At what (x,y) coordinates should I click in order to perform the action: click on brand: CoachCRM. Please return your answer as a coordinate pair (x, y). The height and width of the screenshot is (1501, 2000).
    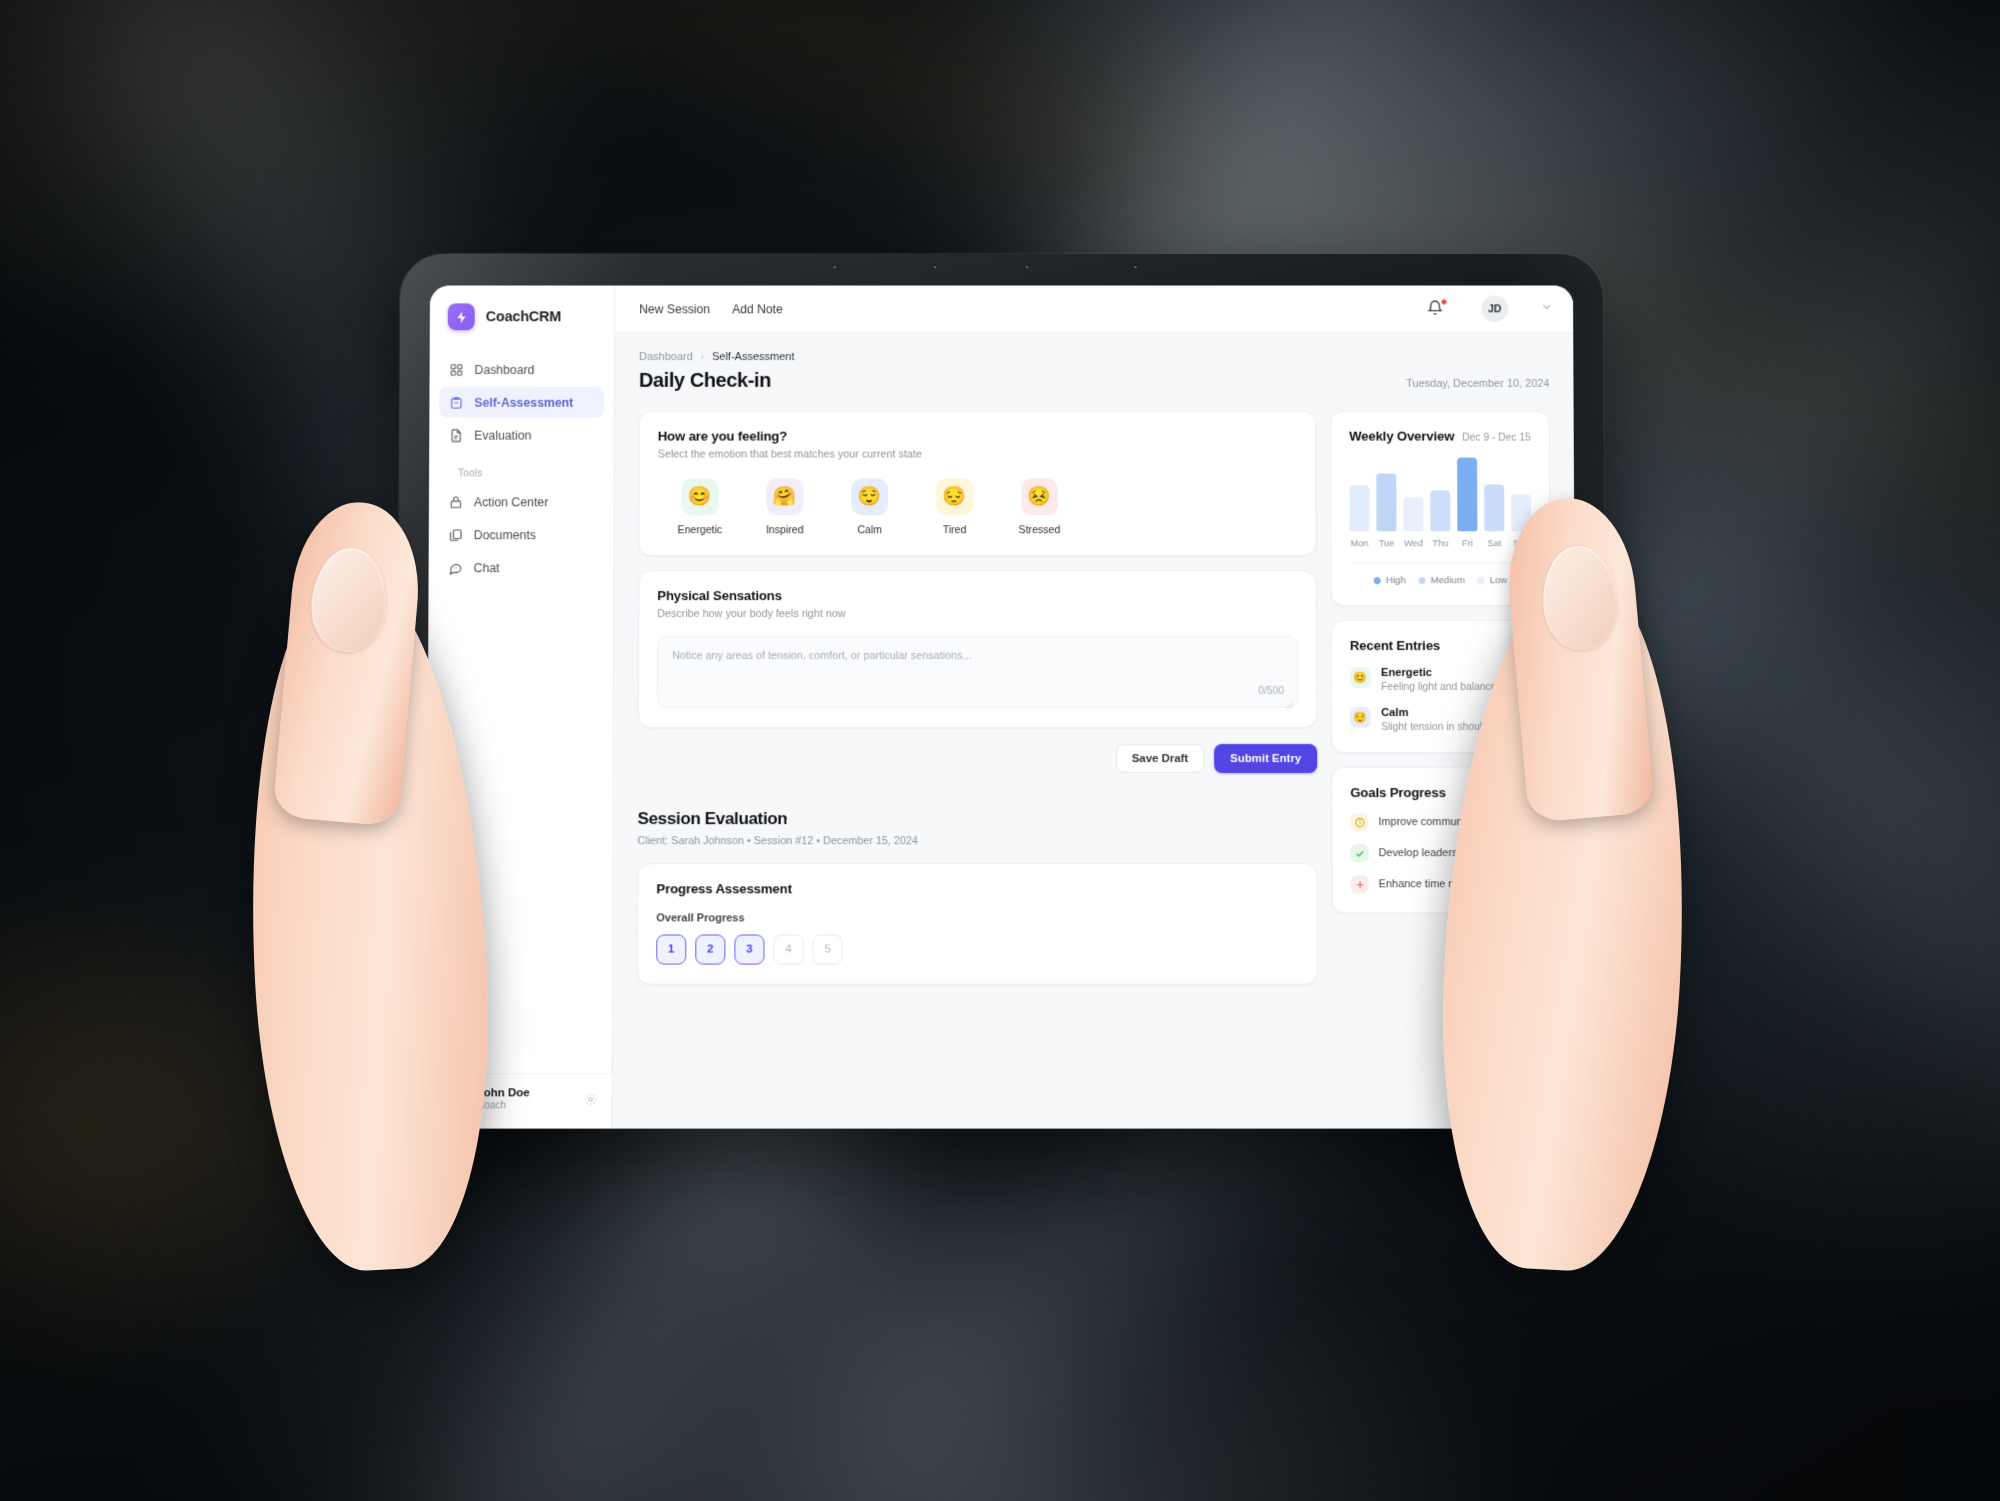
    Looking at the image, I should click on (522, 316).